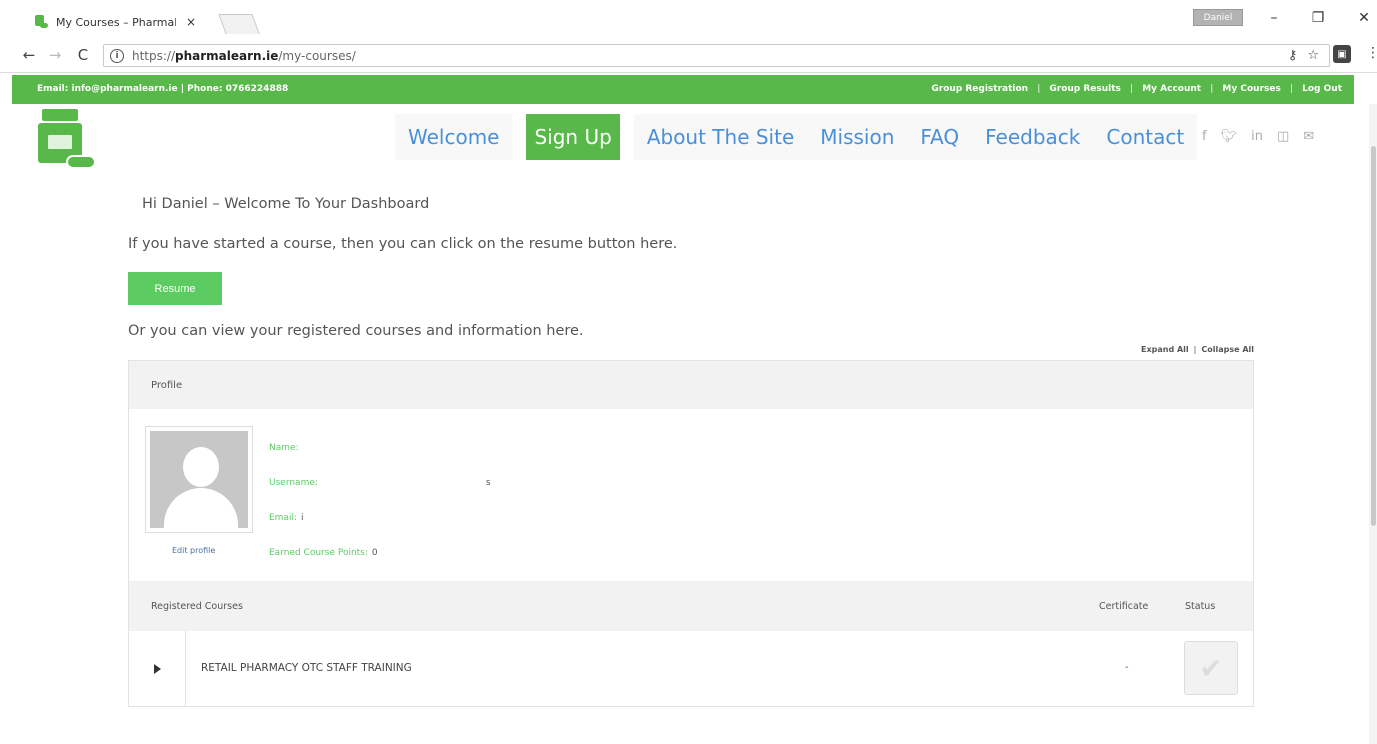 Image resolution: width=1377 pixels, height=744 pixels. What do you see at coordinates (306, 668) in the screenshot?
I see `course-name: RETAIL PHARMACY OTC STAFF TRAINING` at bounding box center [306, 668].